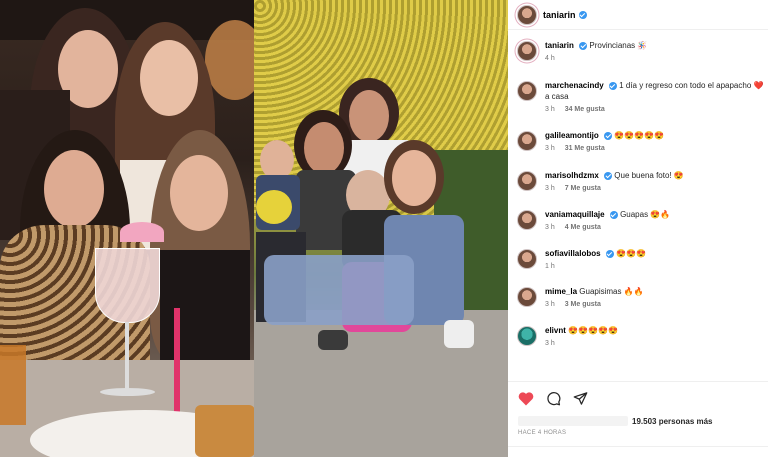 Image resolution: width=768 pixels, height=457 pixels. I want to click on comment-username: sofiavillalobos, so click(573, 253).